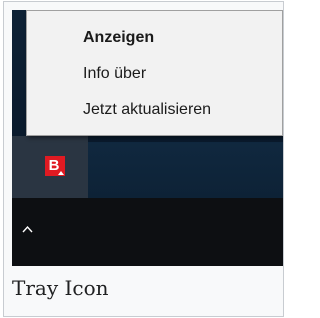 The image size is (320, 318). What do you see at coordinates (60, 288) in the screenshot?
I see `figure-caption: Tray Icon` at bounding box center [60, 288].